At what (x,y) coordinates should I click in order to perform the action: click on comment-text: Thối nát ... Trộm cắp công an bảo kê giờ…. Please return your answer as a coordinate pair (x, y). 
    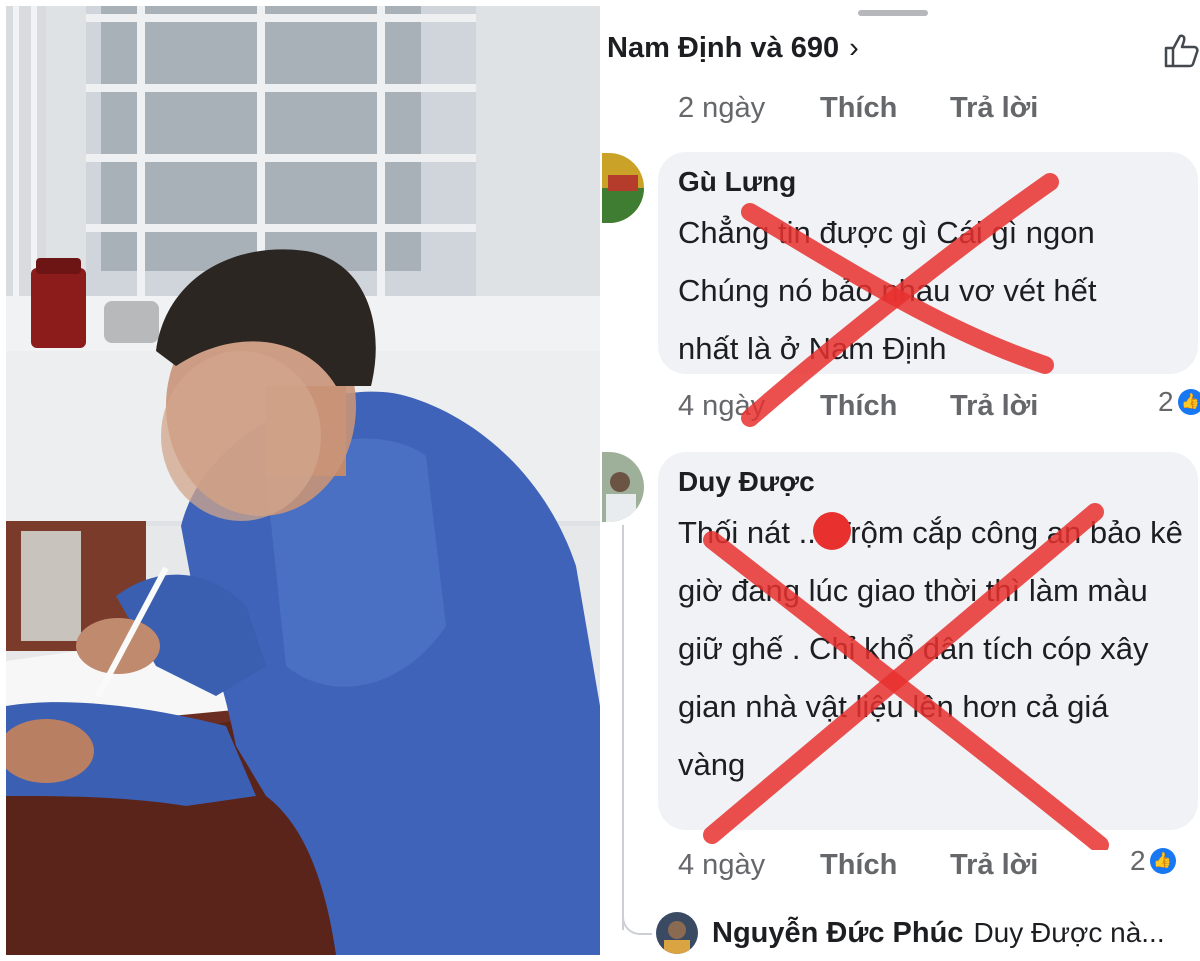
    Looking at the image, I should click on (930, 648).